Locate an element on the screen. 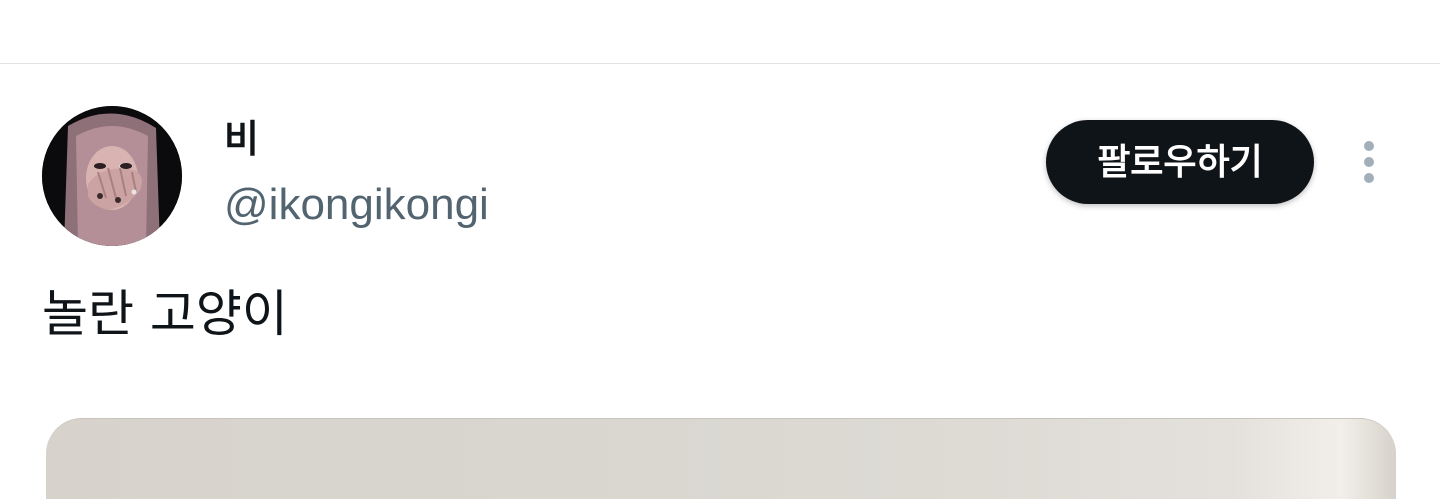 Image resolution: width=1440 pixels, height=499 pixels. avatar is located at coordinates (112, 176).